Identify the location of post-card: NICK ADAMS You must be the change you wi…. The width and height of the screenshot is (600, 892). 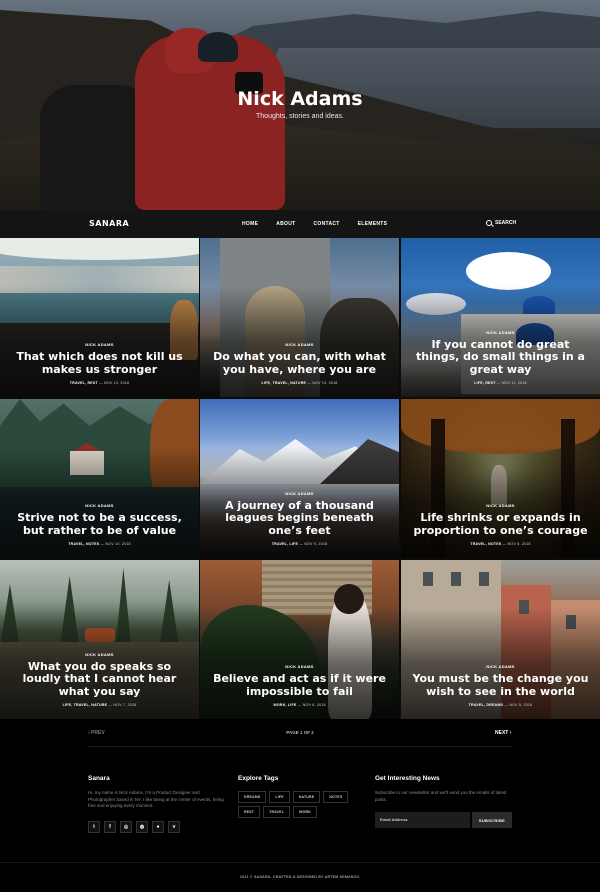
(500, 639).